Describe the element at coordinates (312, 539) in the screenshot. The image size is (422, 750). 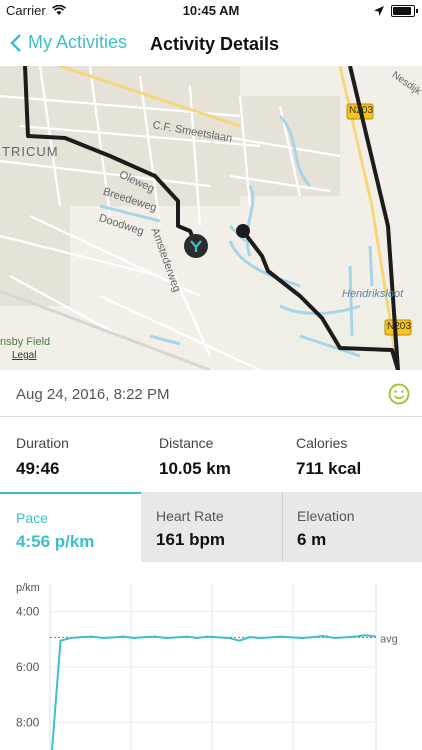
I see `tab-elevation-value: 6 m` at that location.